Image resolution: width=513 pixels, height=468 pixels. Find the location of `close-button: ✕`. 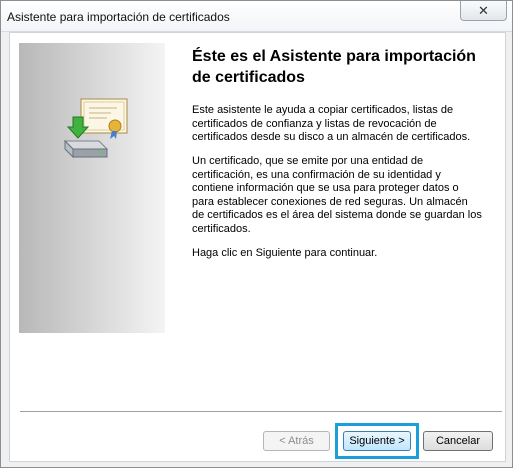

close-button: ✕ is located at coordinates (483, 11).